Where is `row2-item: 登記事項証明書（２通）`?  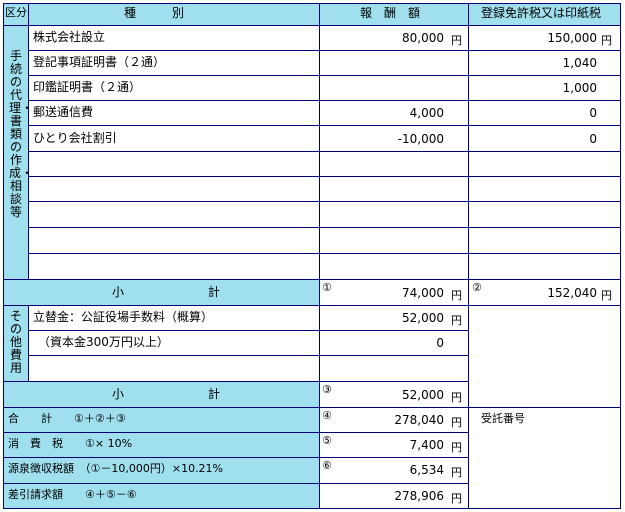
row2-item: 登記事項証明書（２通） is located at coordinates (99, 62).